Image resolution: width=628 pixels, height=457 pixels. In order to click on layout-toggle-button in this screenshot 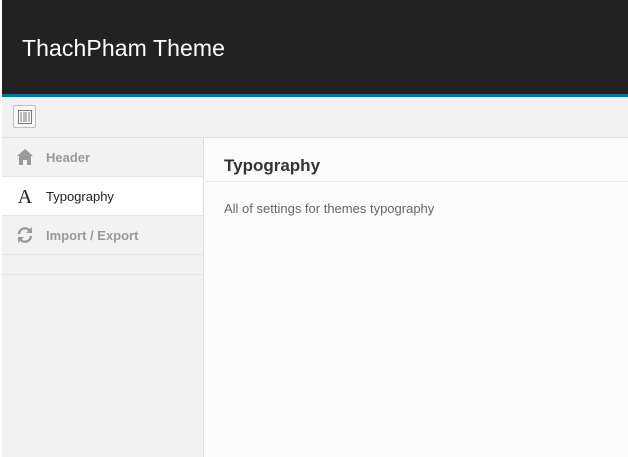, I will do `click(24, 116)`.